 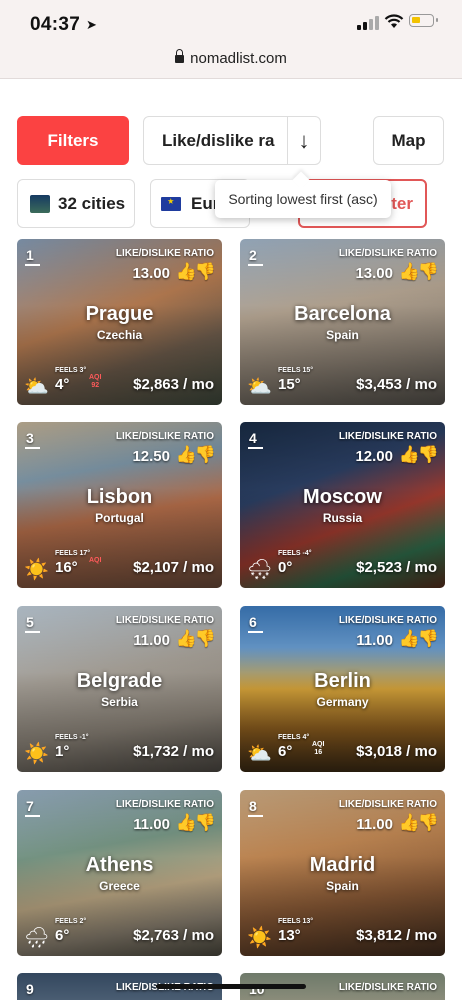 What do you see at coordinates (368, 23) in the screenshot?
I see `cellular-signal-icon` at bounding box center [368, 23].